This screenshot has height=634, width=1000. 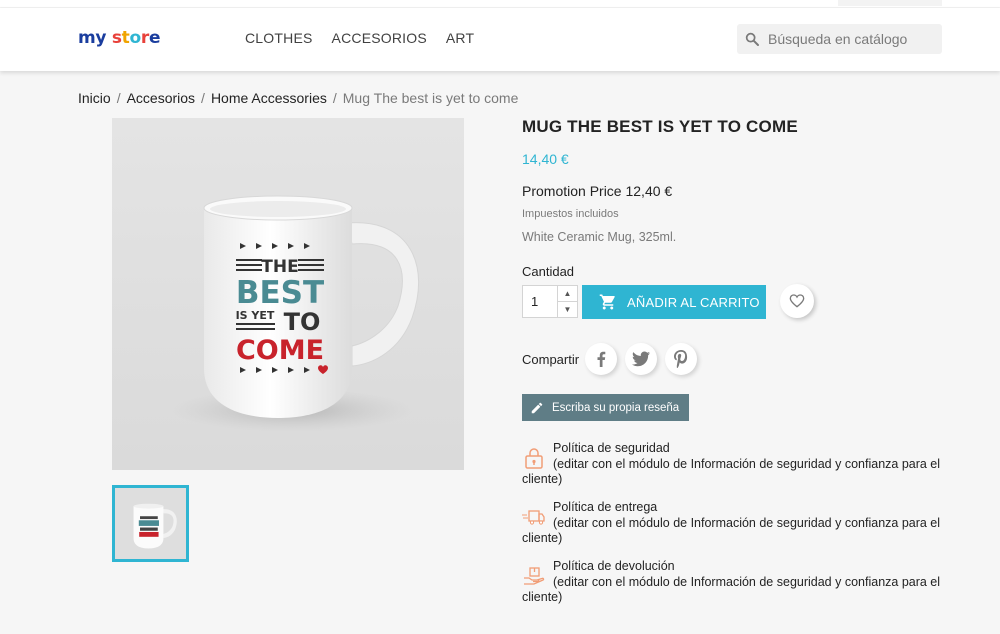 I want to click on breadcrumb-home-accessories: Home Accessories, so click(x=269, y=98).